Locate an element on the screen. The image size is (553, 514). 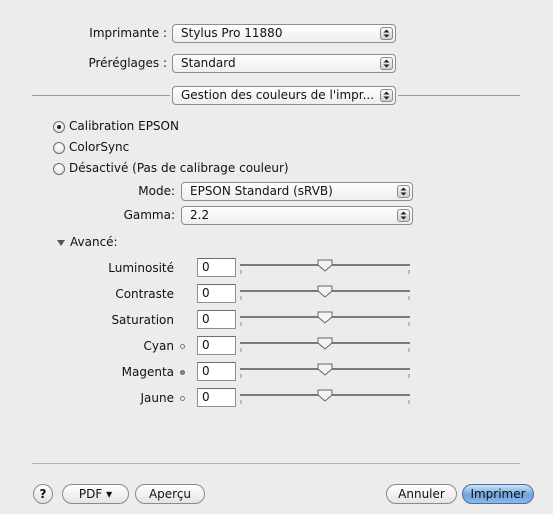
adjustment-row-jaune: Jaune 0 is located at coordinates (276, 399).